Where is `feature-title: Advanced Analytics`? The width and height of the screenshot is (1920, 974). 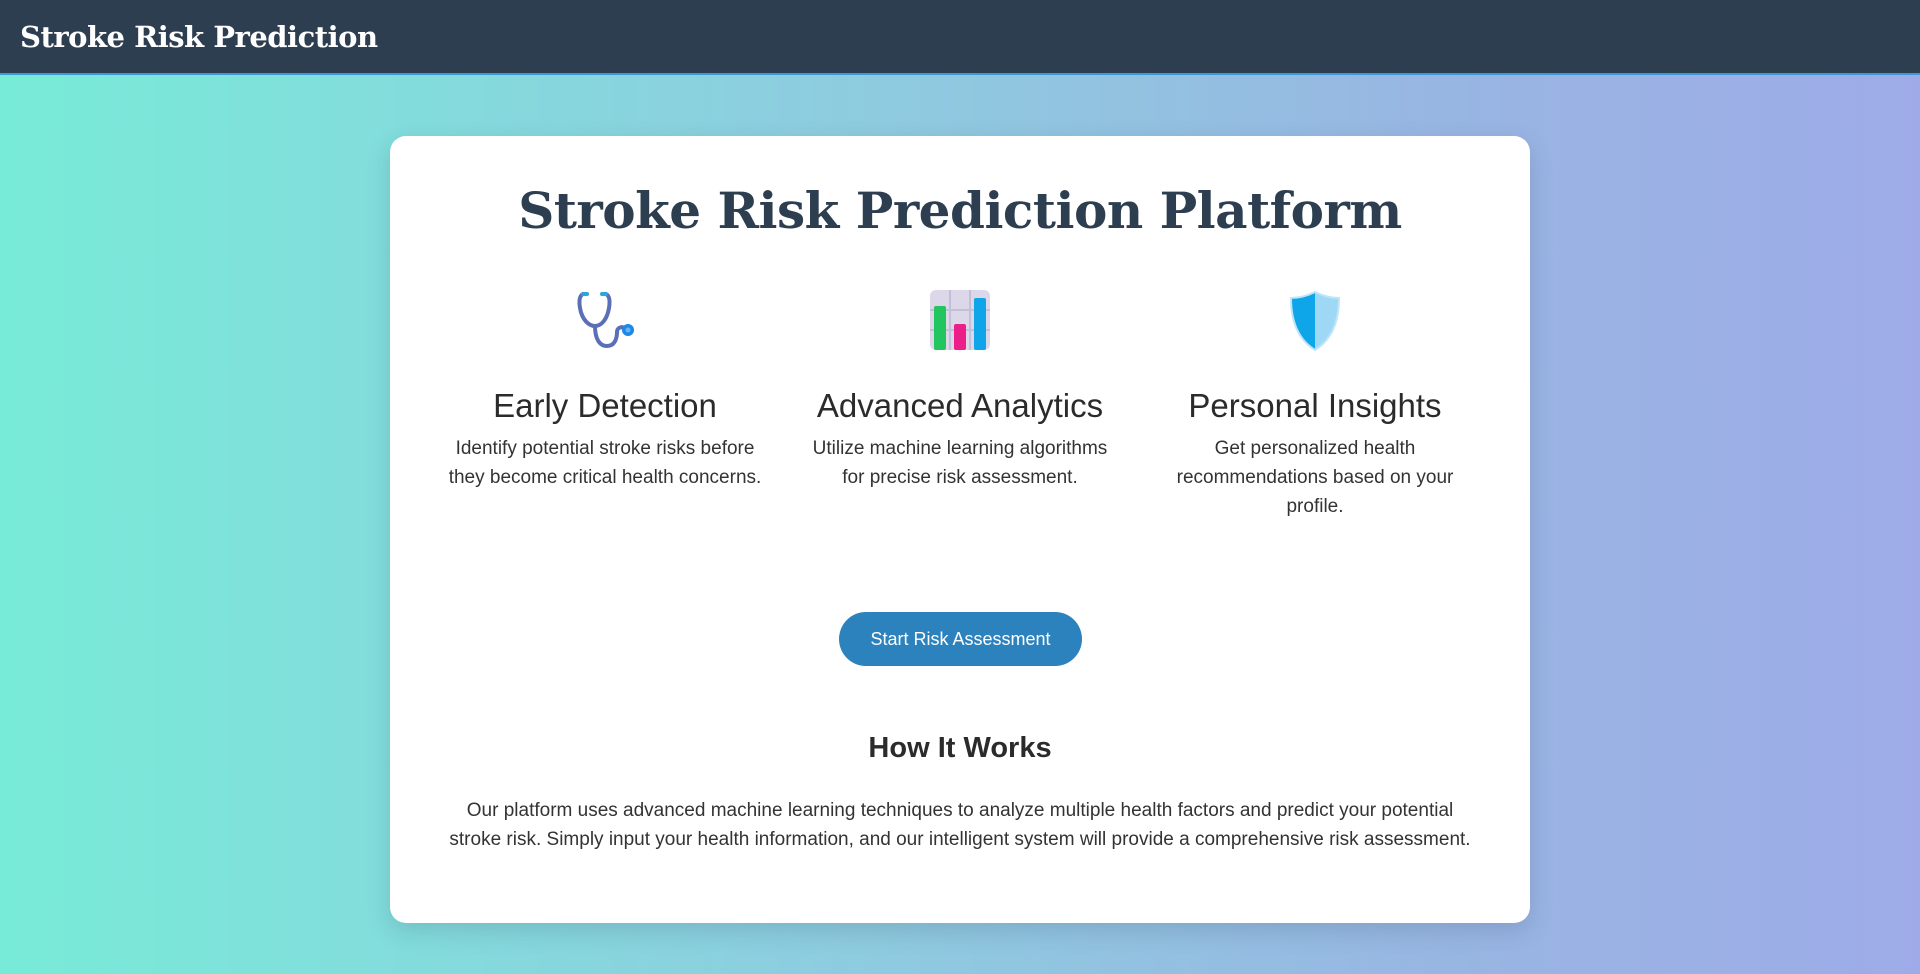
feature-title: Advanced Analytics is located at coordinates (960, 405).